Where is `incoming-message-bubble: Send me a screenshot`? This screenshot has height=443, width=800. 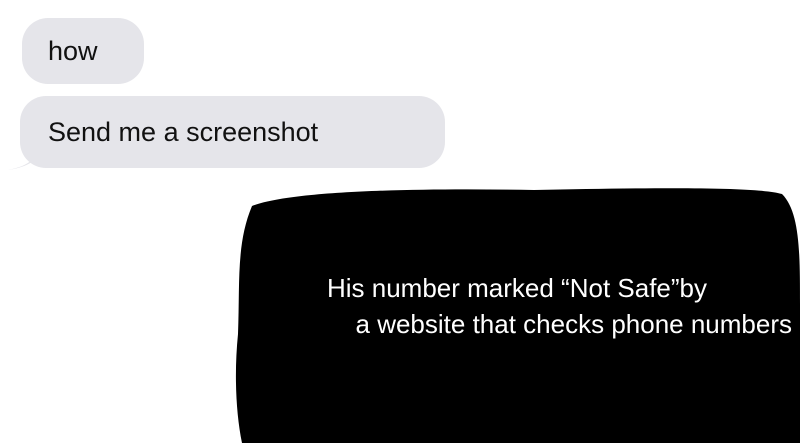
incoming-message-bubble: Send me a screenshot is located at coordinates (232, 132).